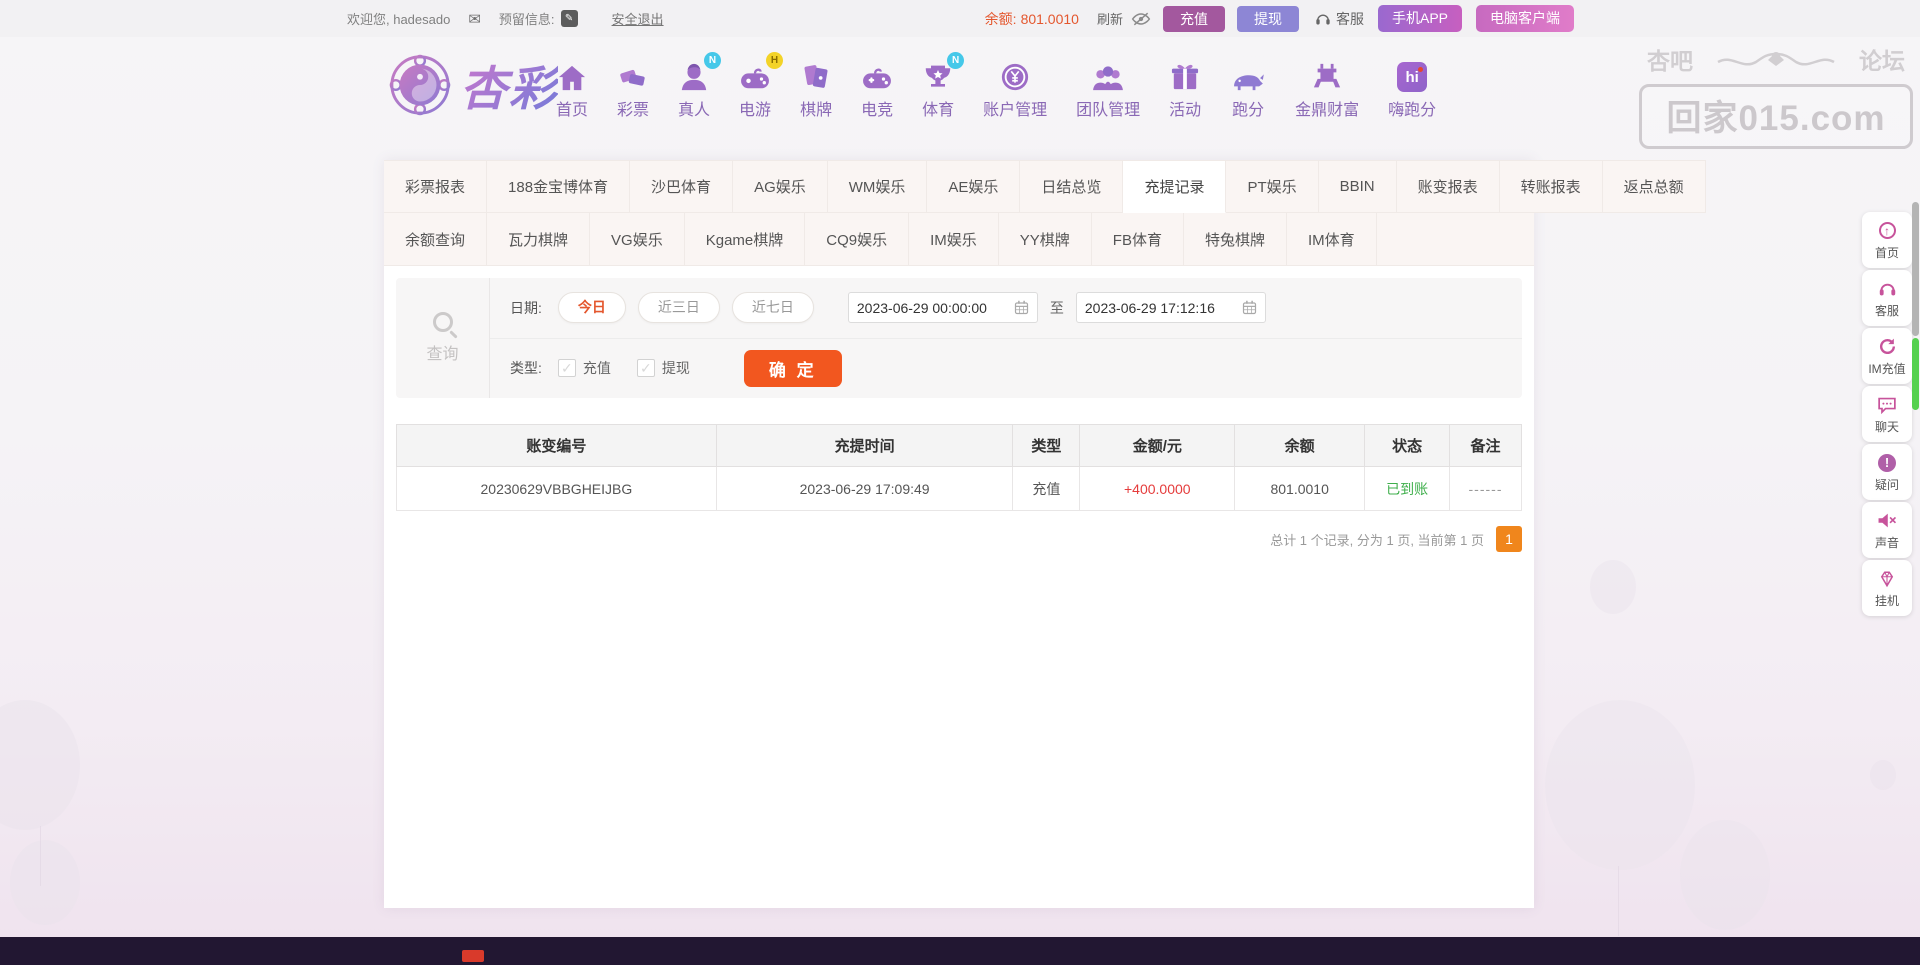  Describe the element at coordinates (436, 186) in the screenshot. I see `tab-caipiaobaobiao: 彩票报表` at that location.